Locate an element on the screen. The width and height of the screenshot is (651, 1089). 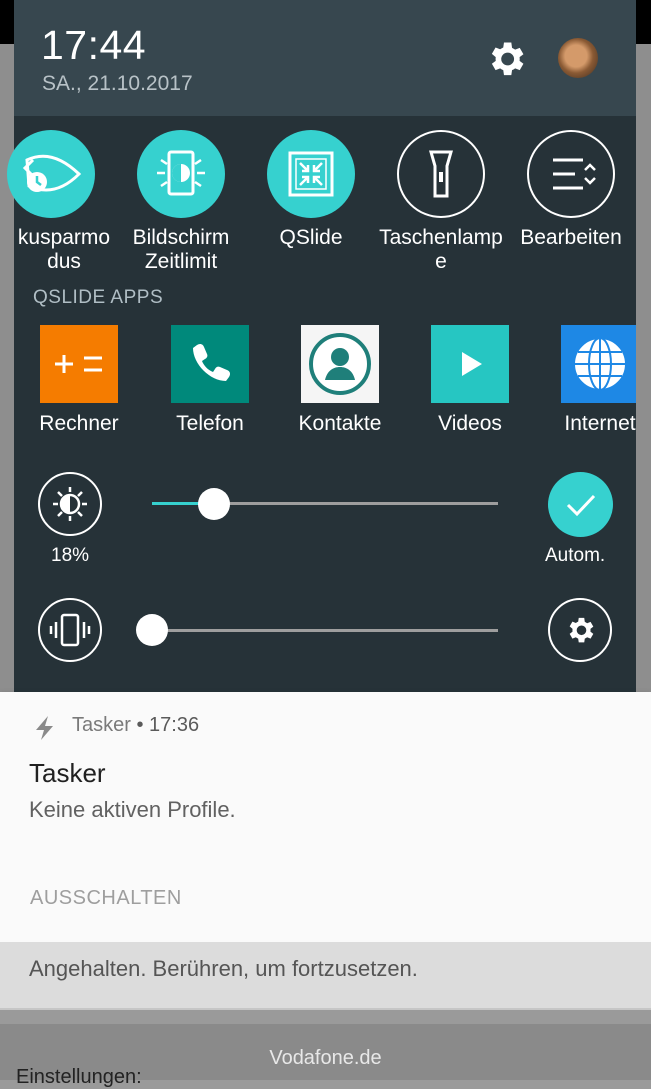
brightness-percent: 18% is located at coordinates (70, 555).